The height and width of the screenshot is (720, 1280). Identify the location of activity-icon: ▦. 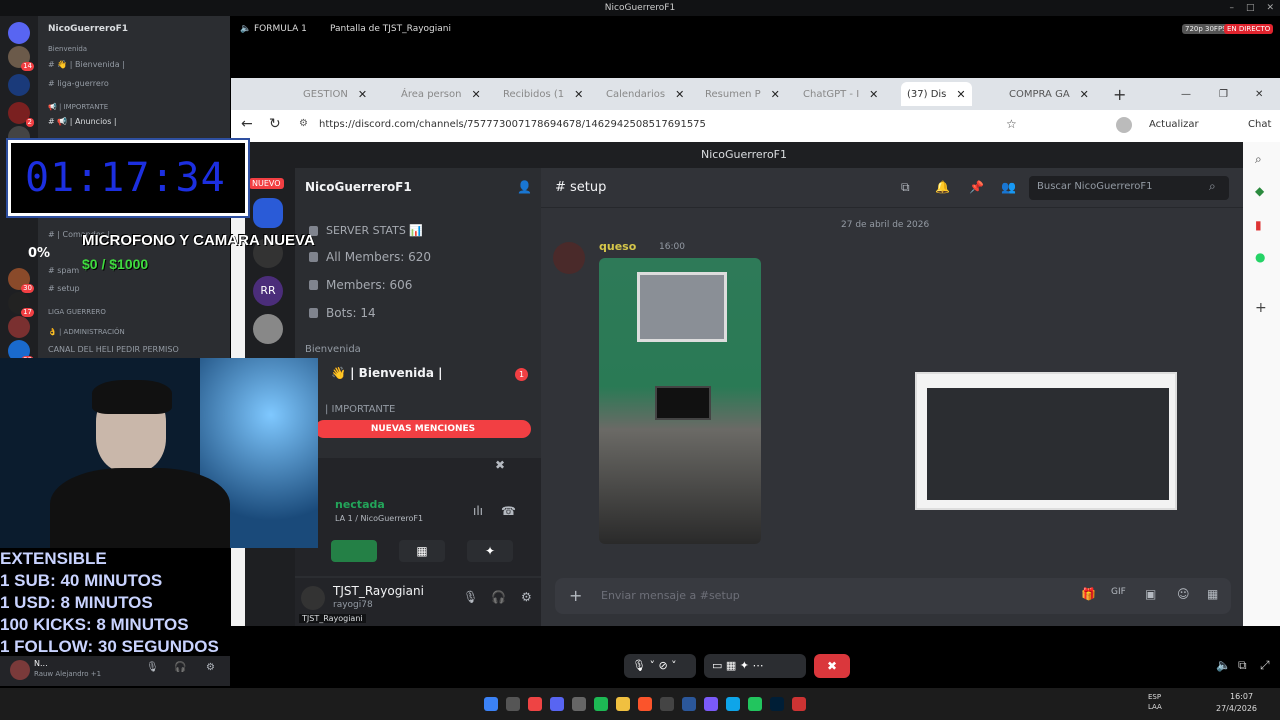
(422, 551).